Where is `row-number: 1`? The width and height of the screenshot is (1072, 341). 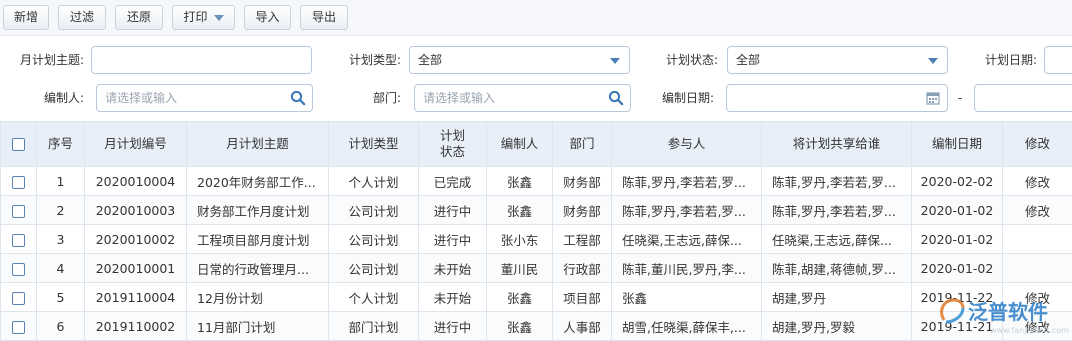
row-number: 1 is located at coordinates (60, 181).